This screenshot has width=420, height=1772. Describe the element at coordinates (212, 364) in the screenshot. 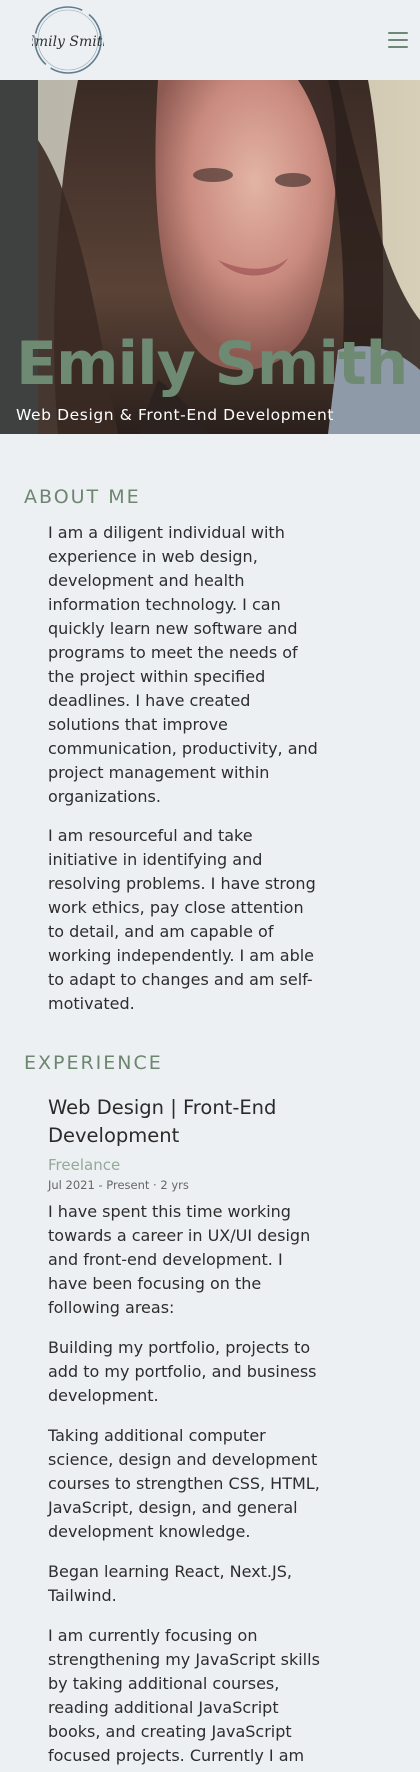

I see `hero-name: Emily Smith` at that location.